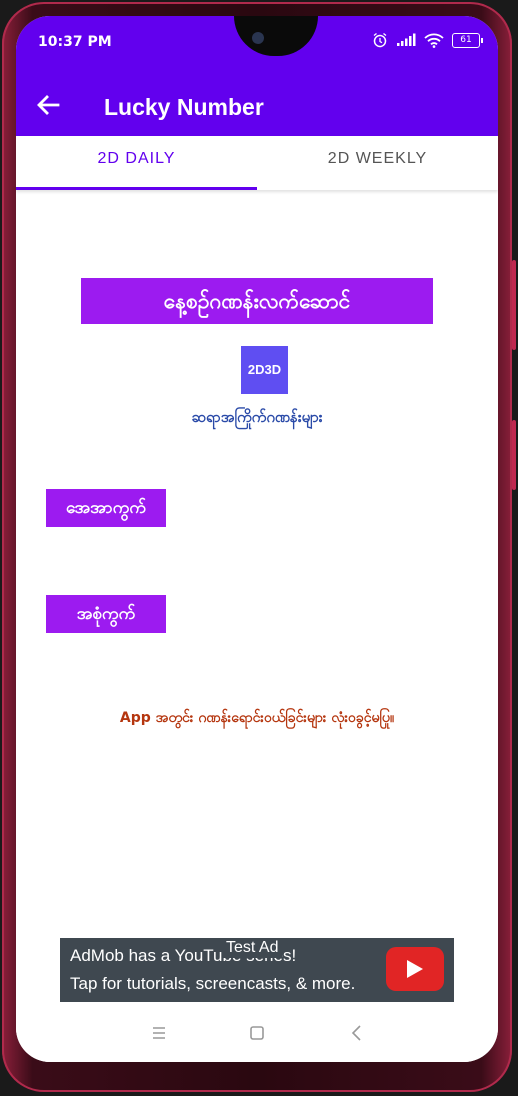  What do you see at coordinates (514, 455) in the screenshot?
I see `volume-button` at bounding box center [514, 455].